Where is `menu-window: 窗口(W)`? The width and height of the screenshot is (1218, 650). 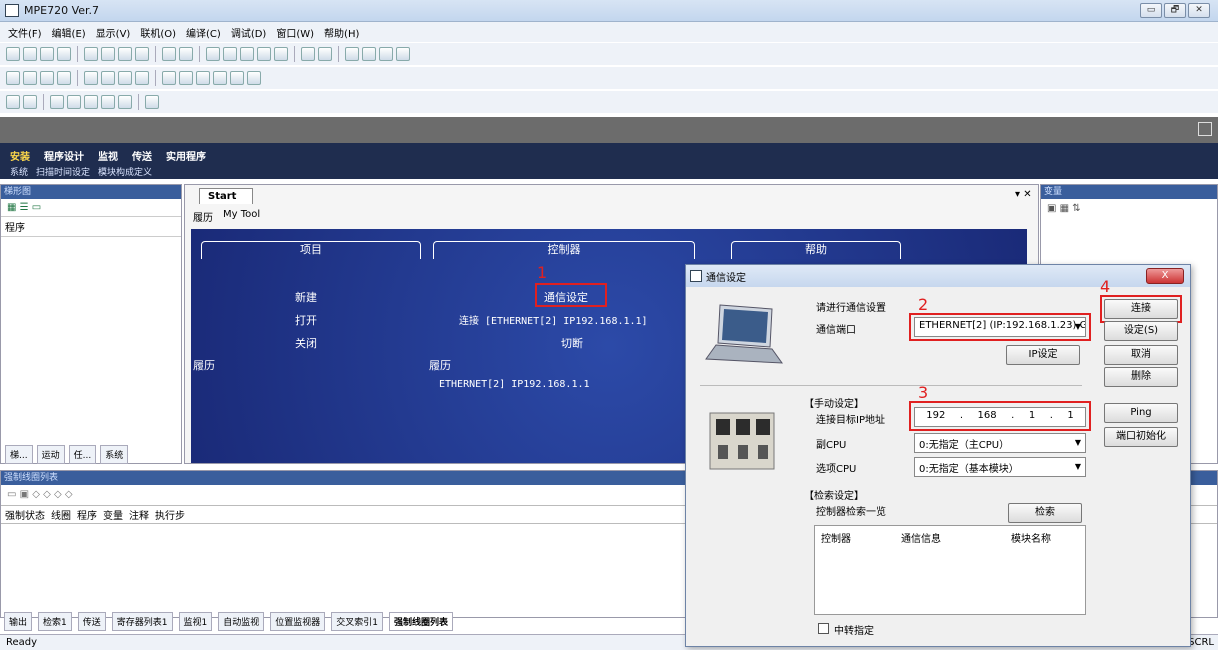
menu-window: 窗口(W) is located at coordinates (295, 32).